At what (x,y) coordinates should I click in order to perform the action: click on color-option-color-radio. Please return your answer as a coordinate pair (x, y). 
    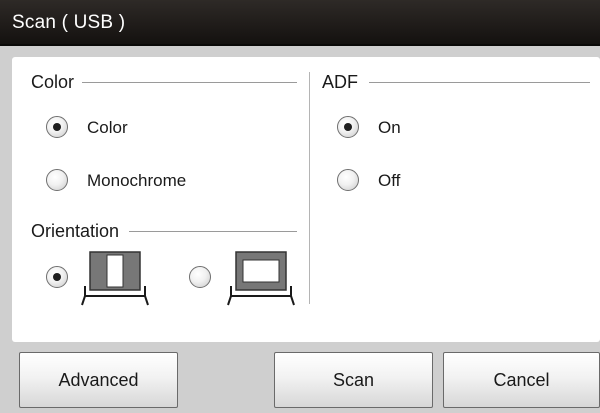
    Looking at the image, I should click on (57, 127).